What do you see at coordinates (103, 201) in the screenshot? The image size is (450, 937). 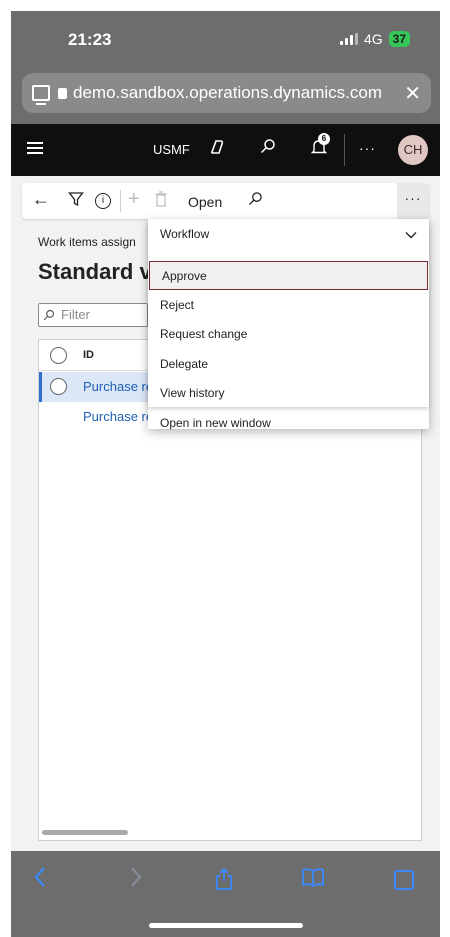 I see `info-icon: i` at bounding box center [103, 201].